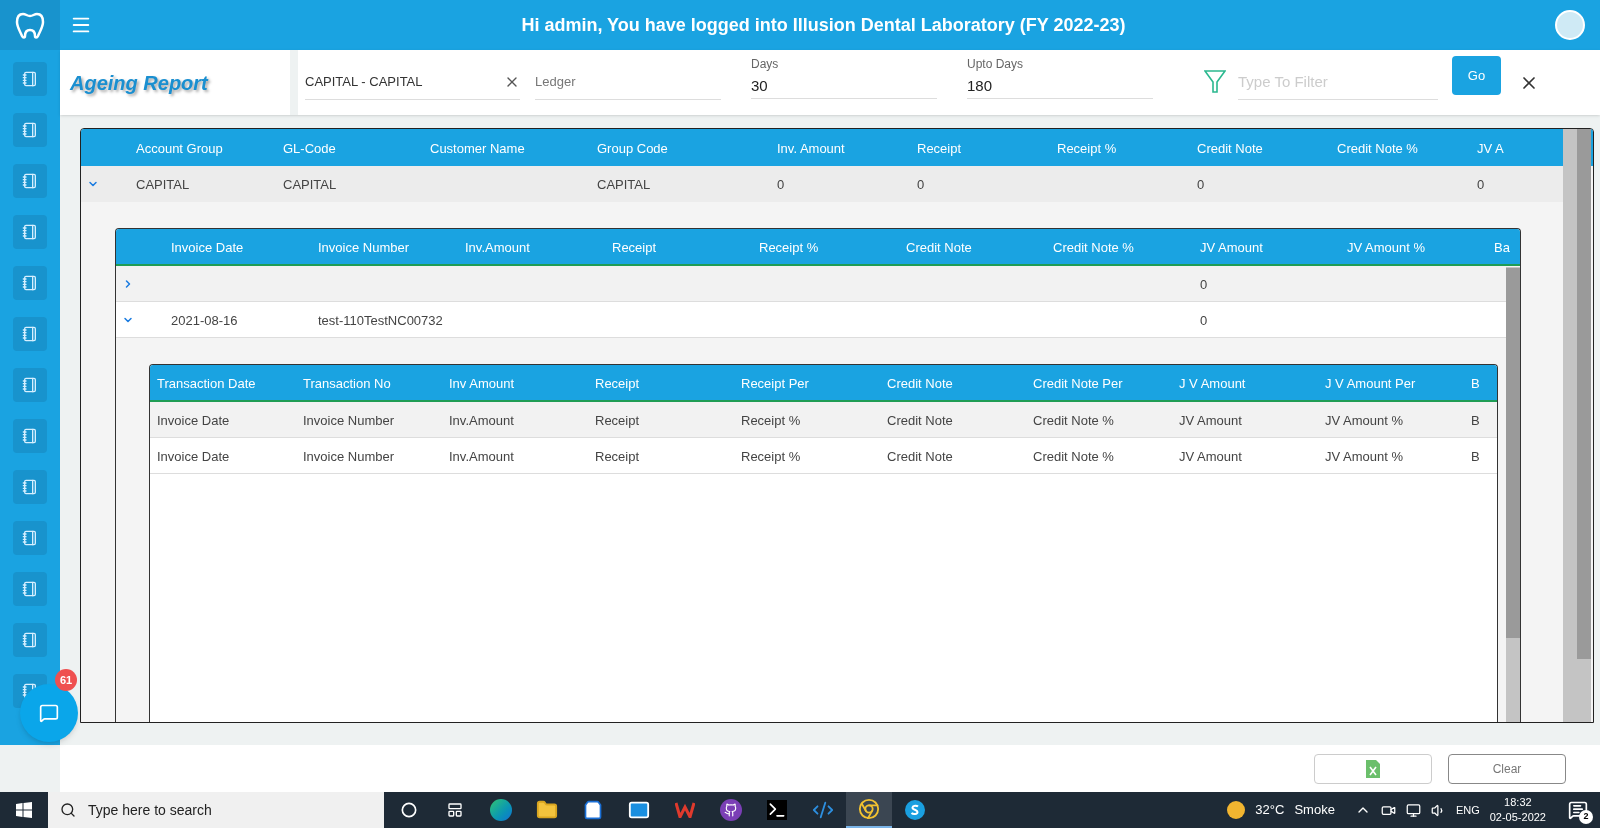 This screenshot has height=828, width=1600. Describe the element at coordinates (1570, 25) in the screenshot. I see `avatar` at that location.